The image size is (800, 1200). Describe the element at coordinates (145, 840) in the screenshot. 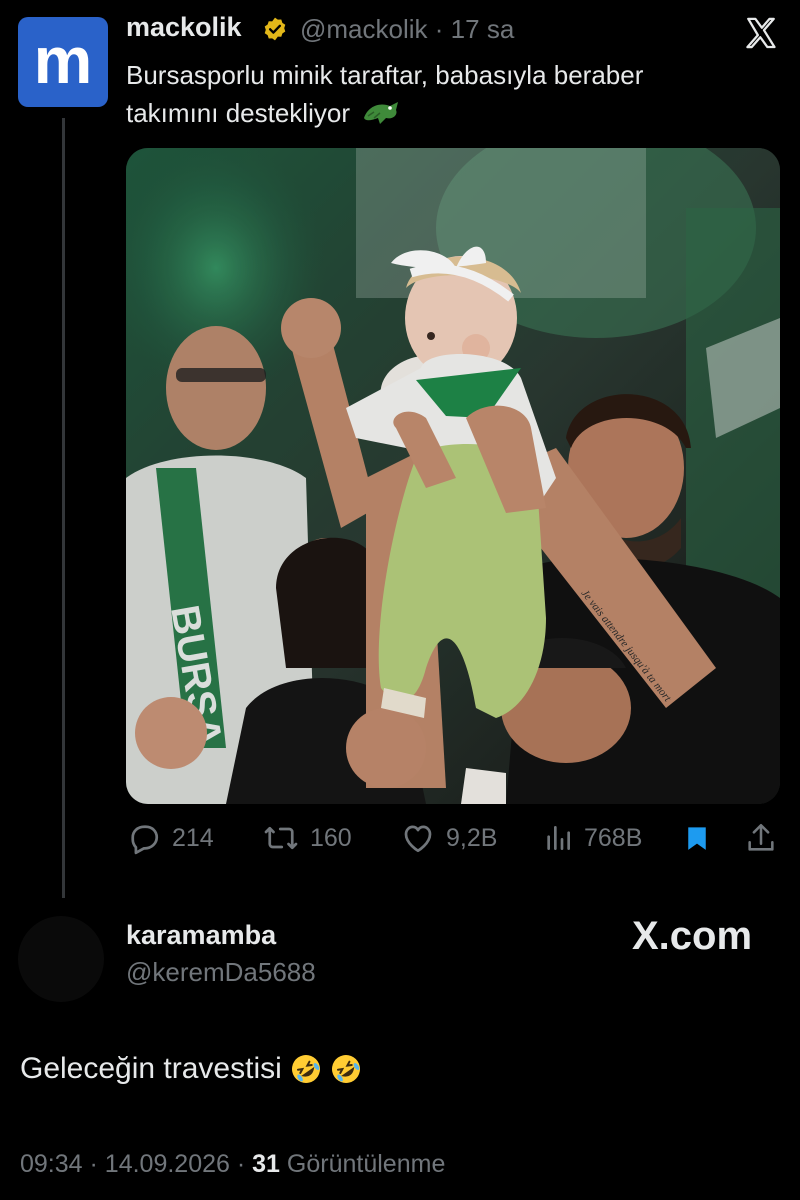

I see `reply-icon` at that location.